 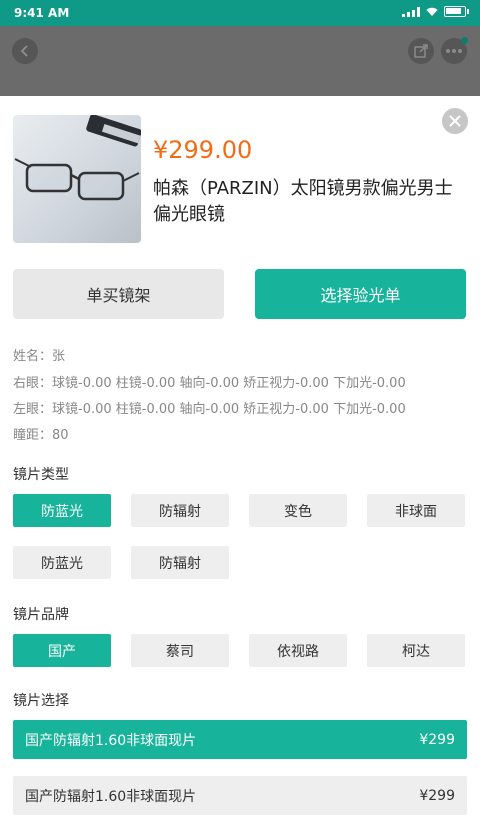 I want to click on close-button, so click(x=455, y=121).